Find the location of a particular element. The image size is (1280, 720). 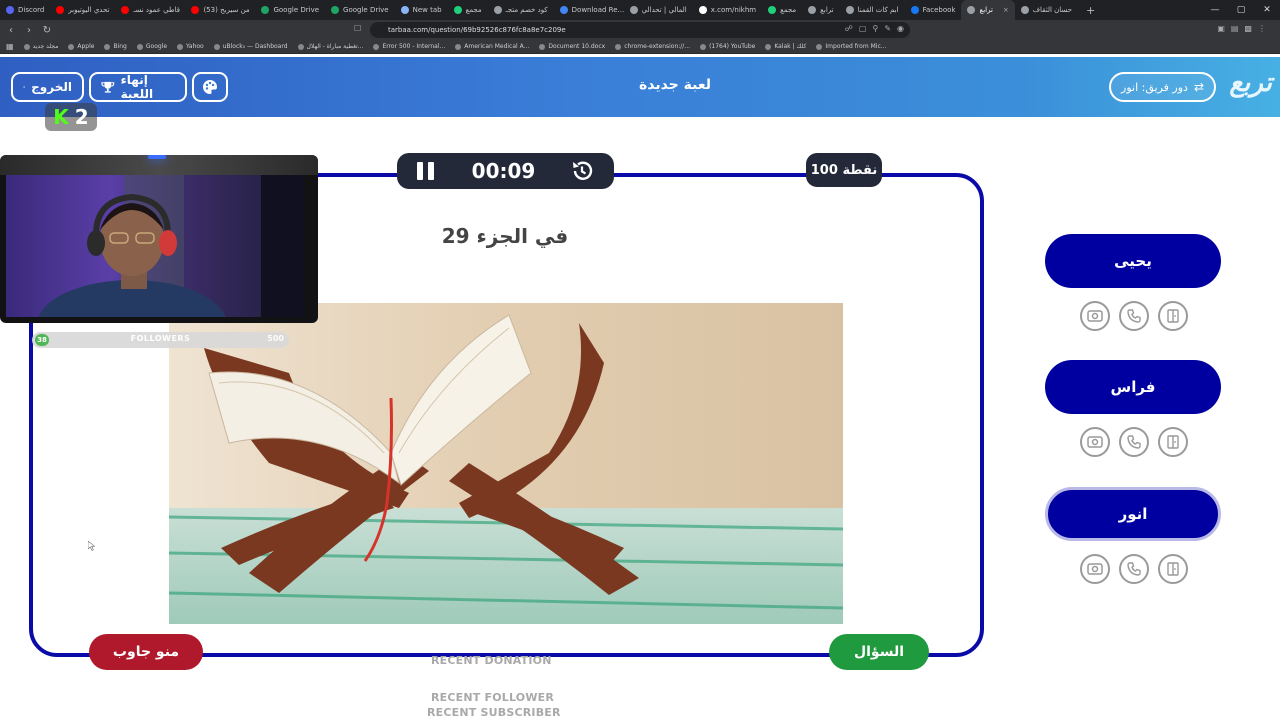

tab-label: Google Drive is located at coordinates (296, 10).